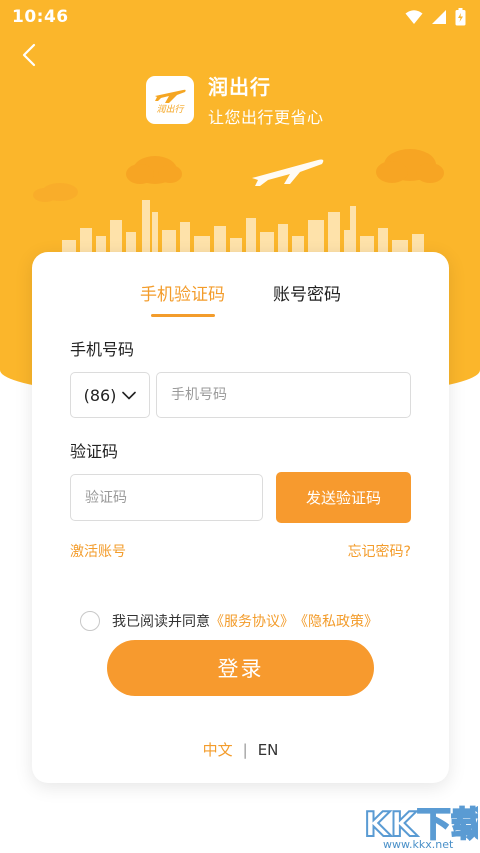 This screenshot has width=480, height=853. I want to click on country-code-select: (86), so click(110, 395).